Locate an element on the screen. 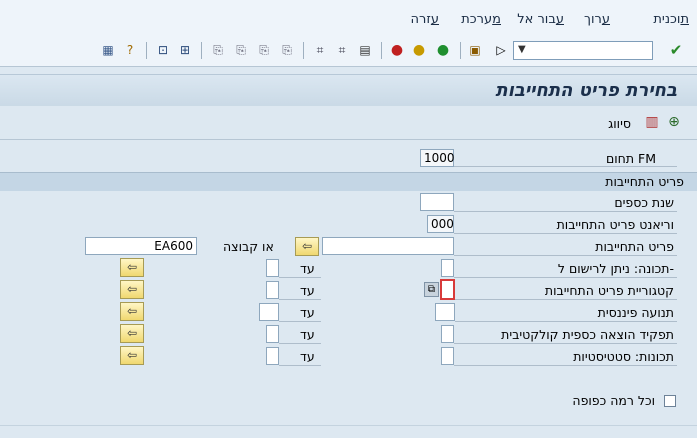  posting-attribute-field is located at coordinates (447, 268).